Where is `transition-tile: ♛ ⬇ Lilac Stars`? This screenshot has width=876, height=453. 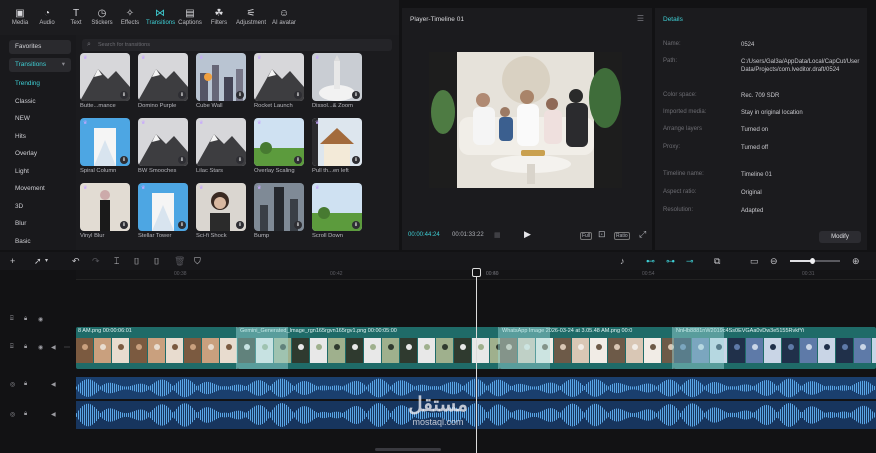
transition-tile: ♛ ⬇ Lilac Stars is located at coordinates (221, 148).